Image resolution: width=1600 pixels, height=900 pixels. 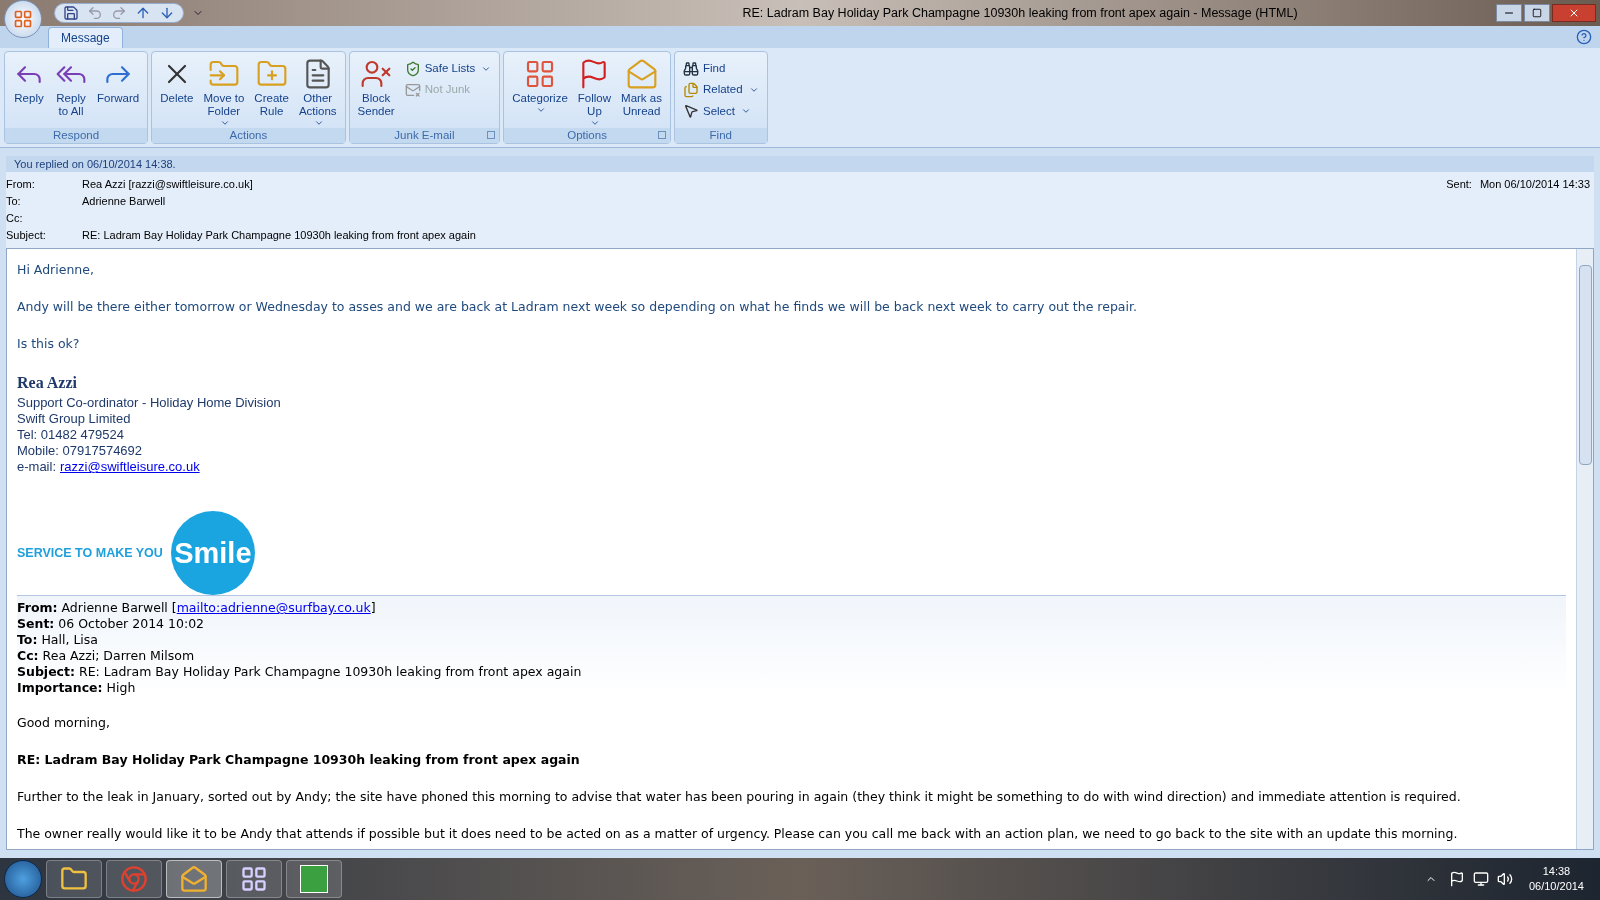 I want to click on group-label: Respond, so click(x=76, y=135).